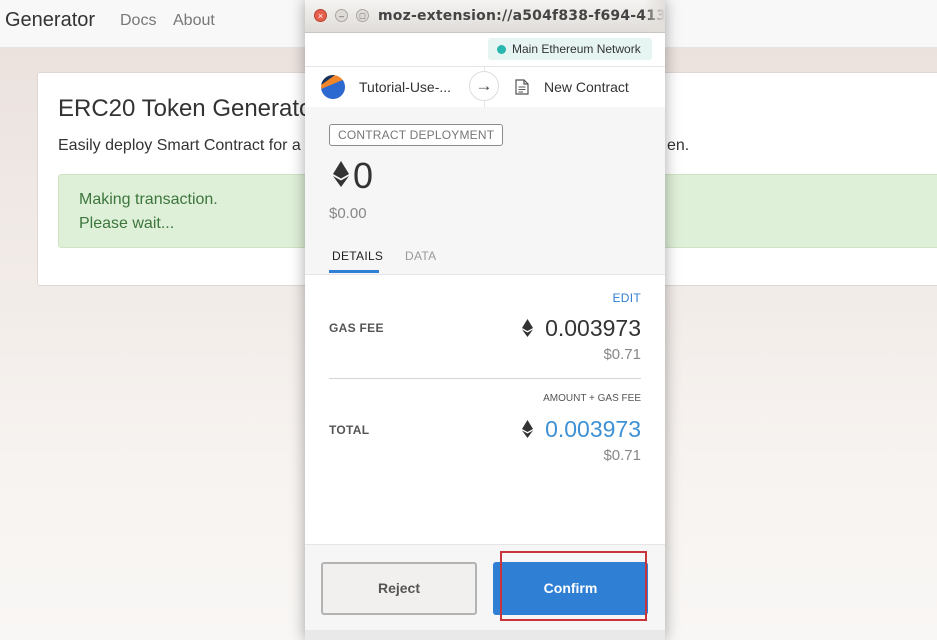  What do you see at coordinates (420, 256) in the screenshot?
I see `tab-data: DATA` at bounding box center [420, 256].